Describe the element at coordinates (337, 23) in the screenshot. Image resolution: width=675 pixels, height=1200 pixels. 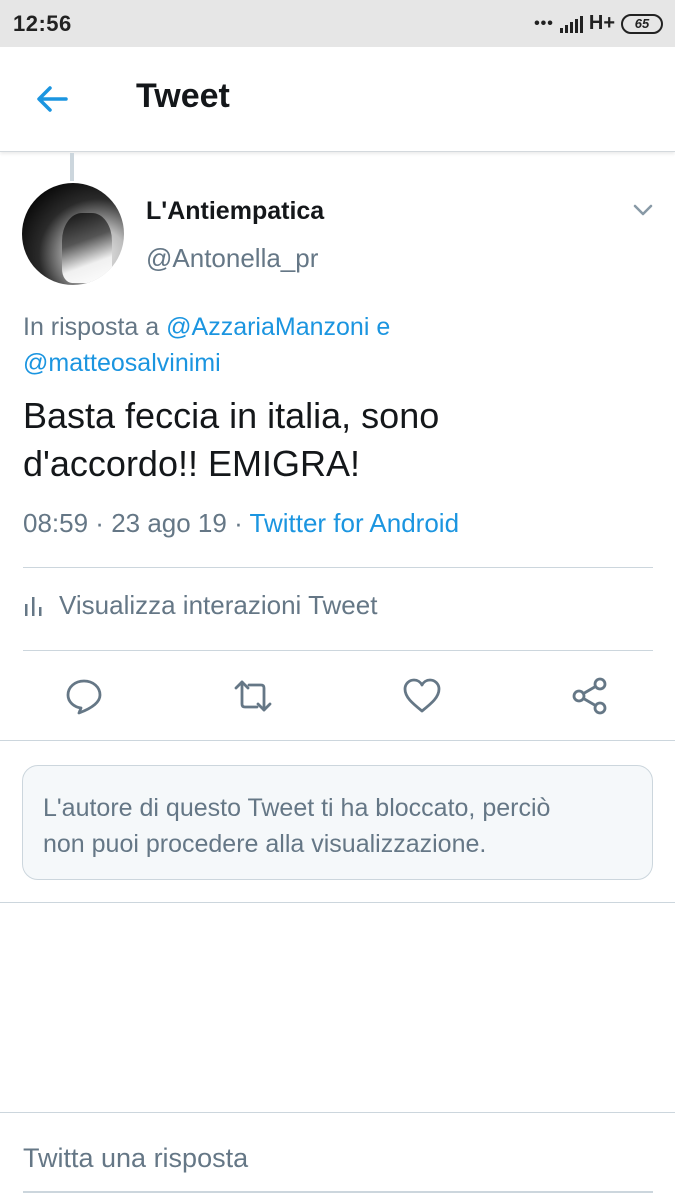
I see `status-bar: 12:56 ••• H+ 65` at that location.